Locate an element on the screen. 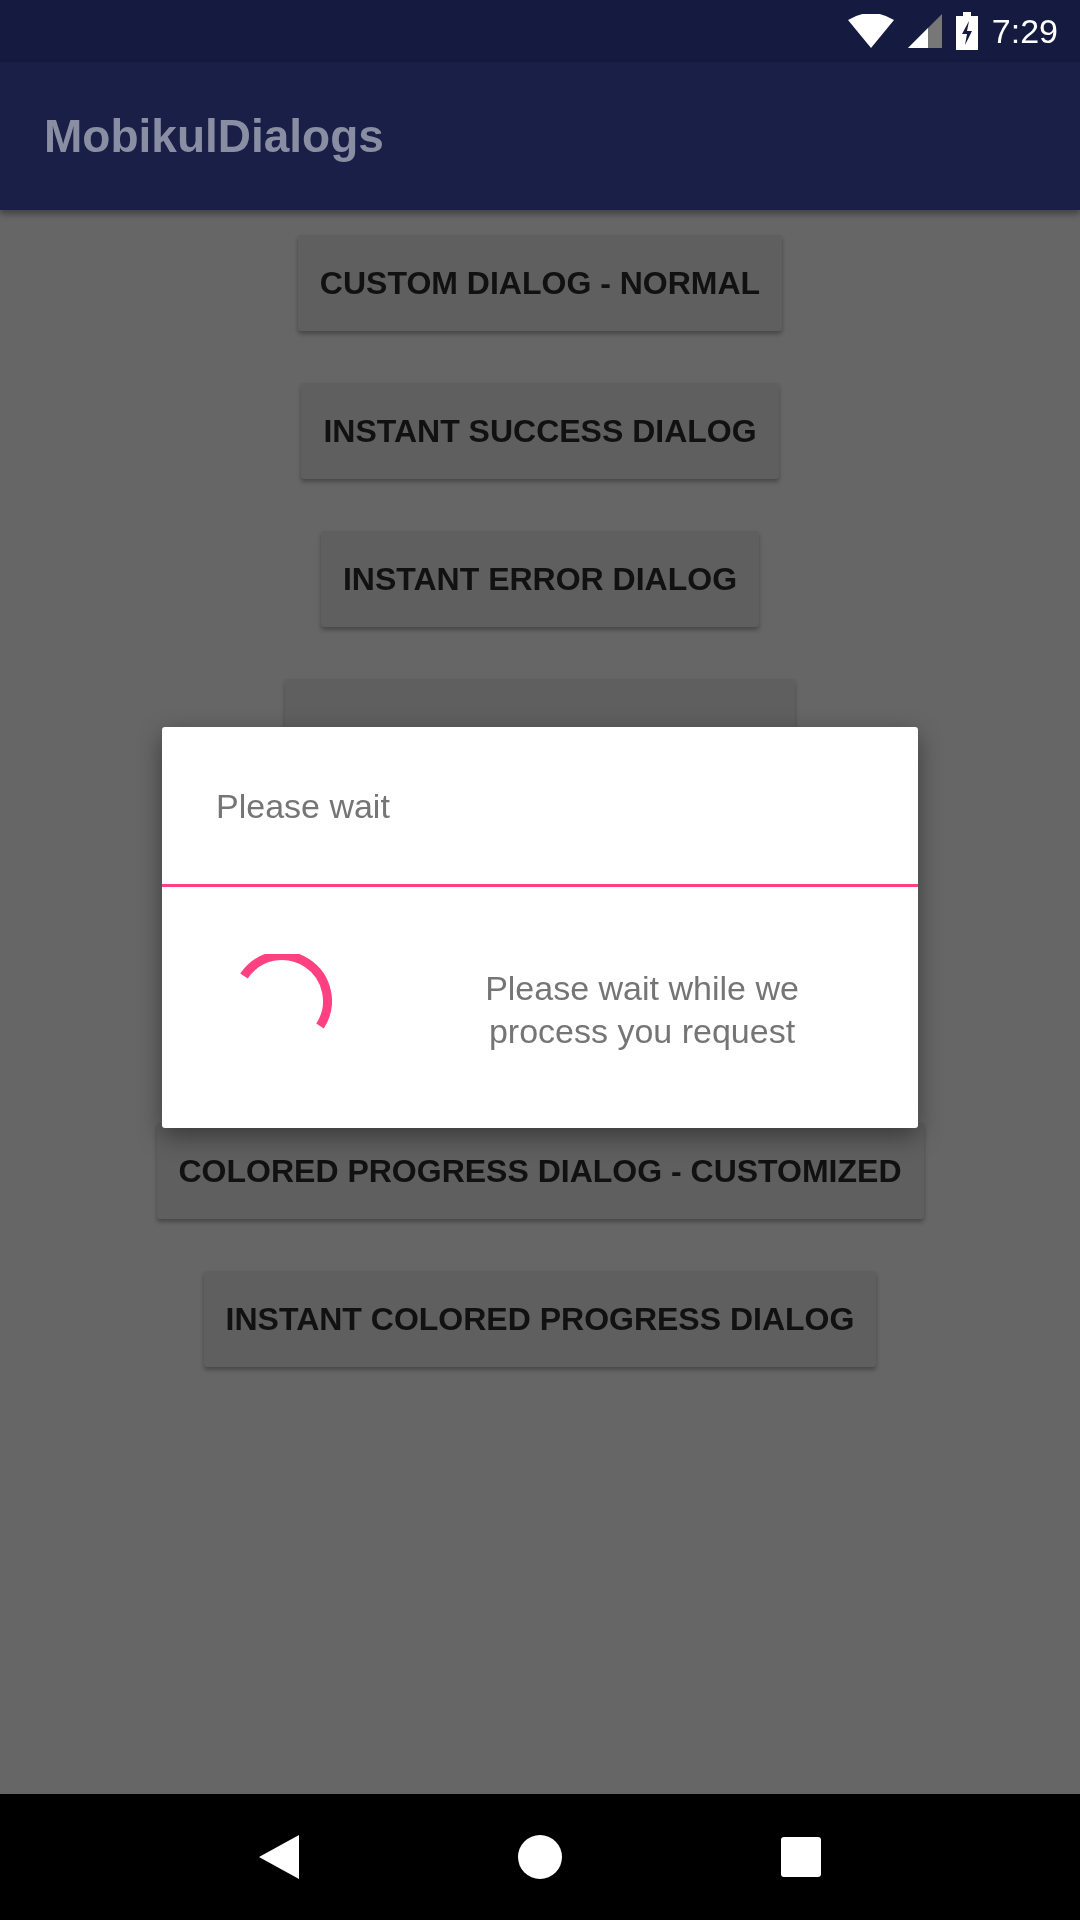  dialog-demo-button: INSTANT ERROR DIALOG is located at coordinates (540, 579).